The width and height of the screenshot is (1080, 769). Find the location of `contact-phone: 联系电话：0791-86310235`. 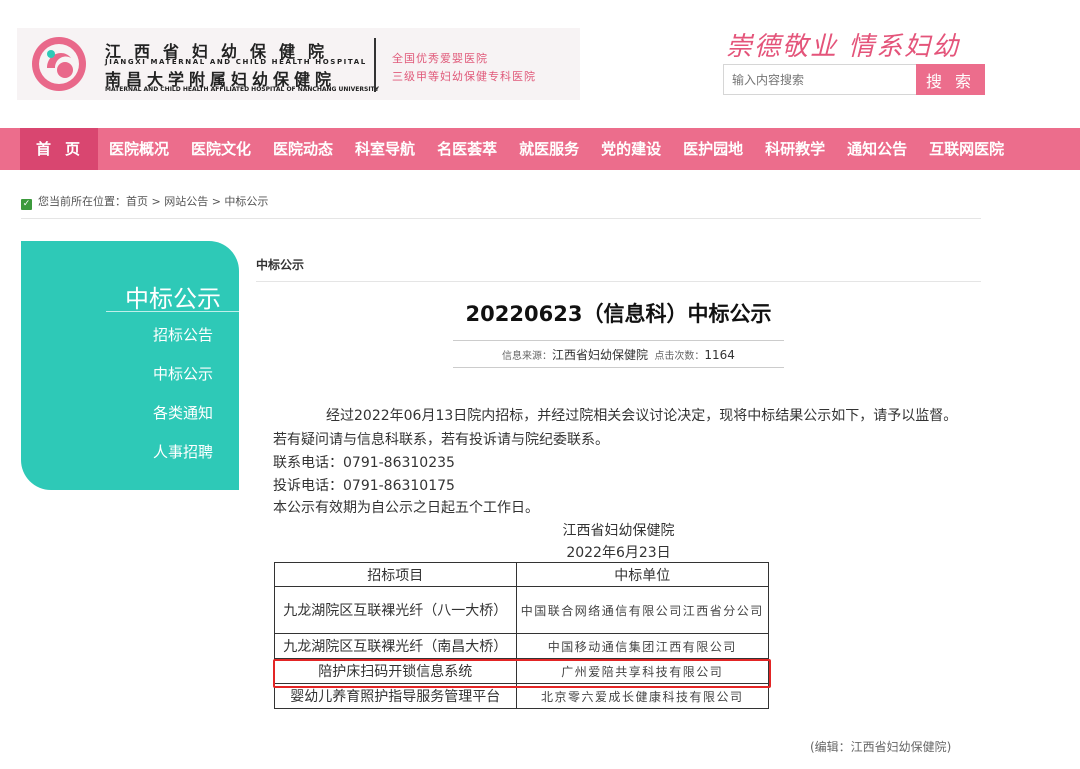

contact-phone: 联系电话：0791-86310235 is located at coordinates (364, 463).